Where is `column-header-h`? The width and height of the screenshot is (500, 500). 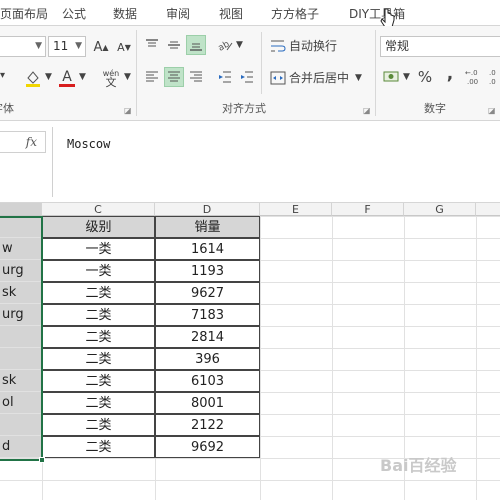 column-header-h is located at coordinates (488, 209).